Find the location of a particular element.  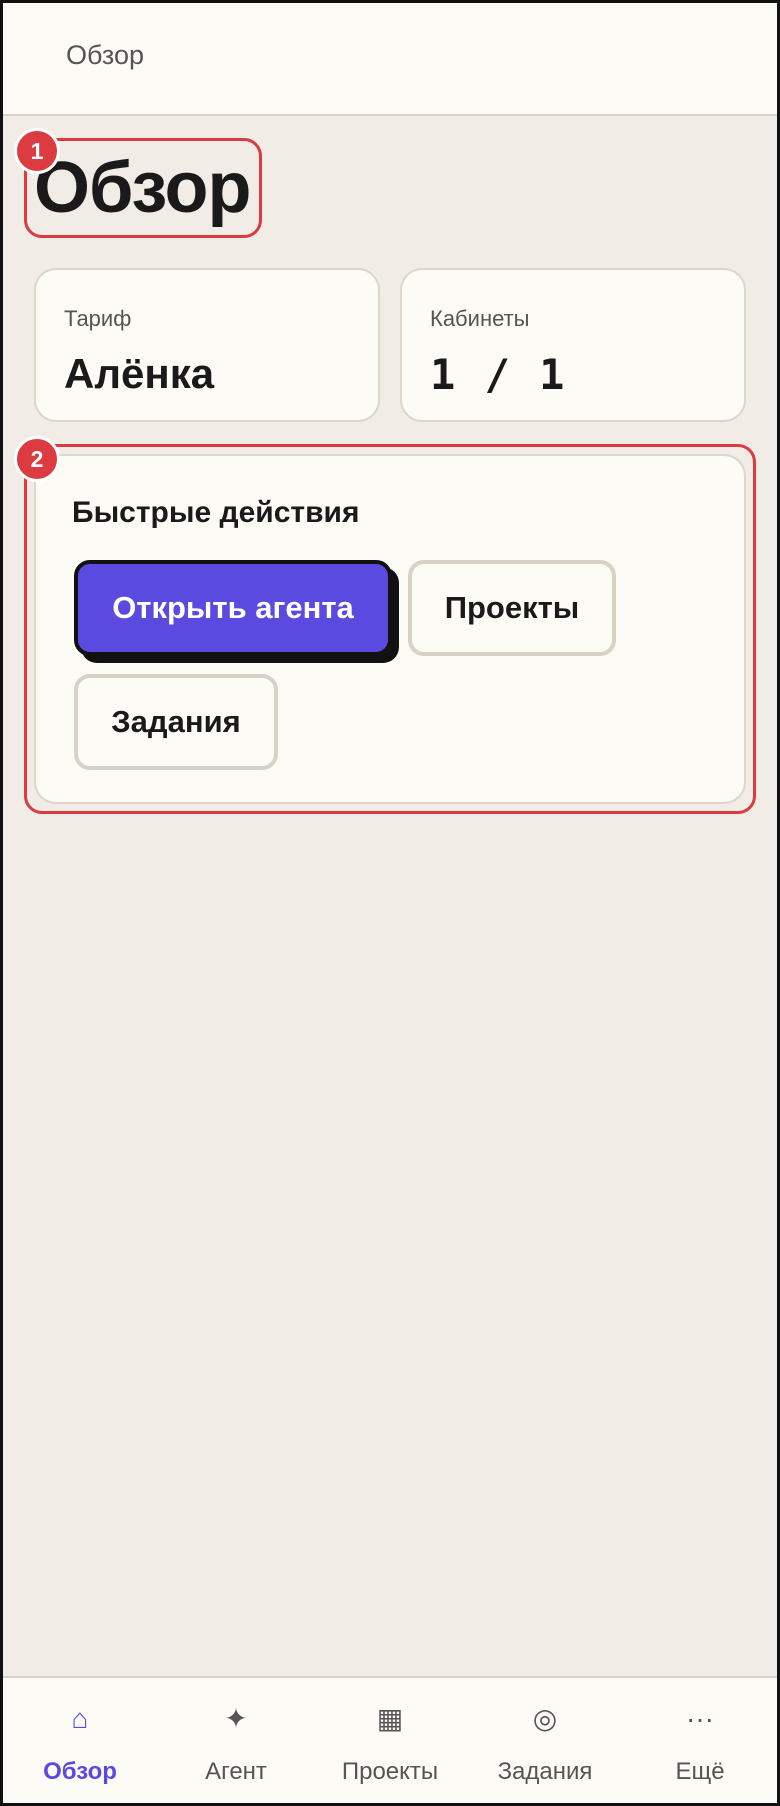

nav-label-overview: Обзор is located at coordinates (80, 1771).